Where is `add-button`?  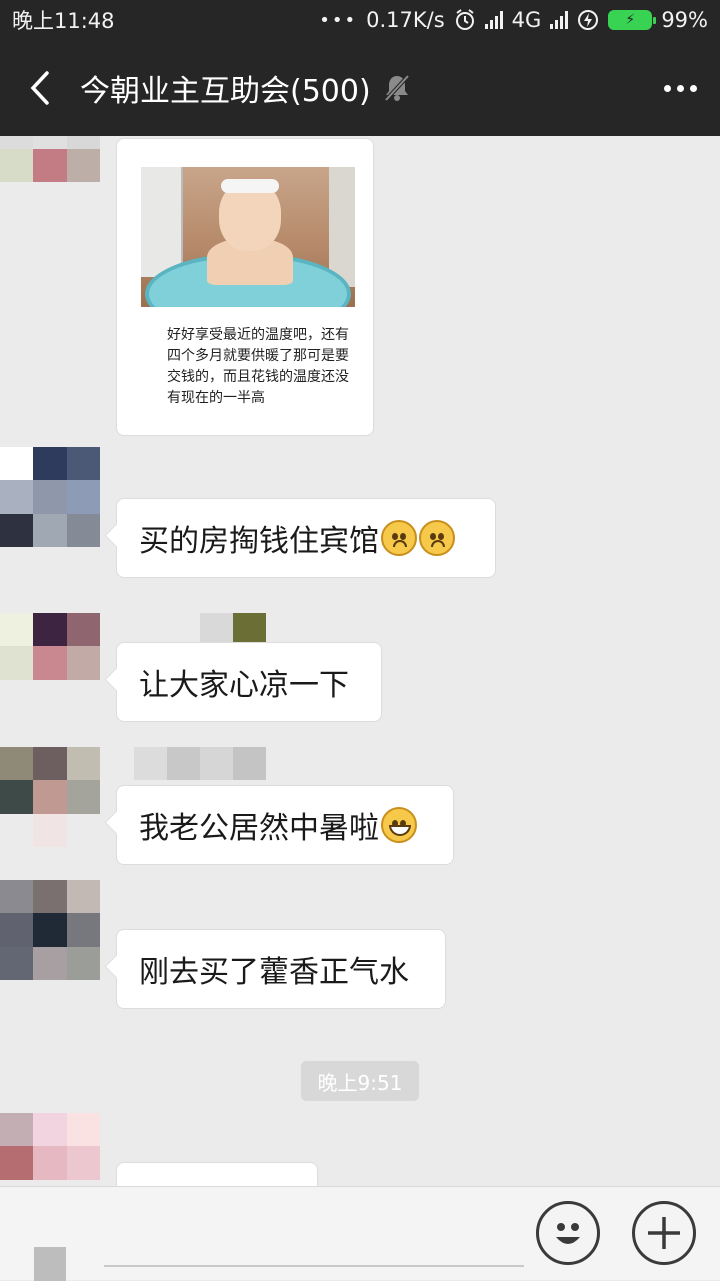 add-button is located at coordinates (664, 1233).